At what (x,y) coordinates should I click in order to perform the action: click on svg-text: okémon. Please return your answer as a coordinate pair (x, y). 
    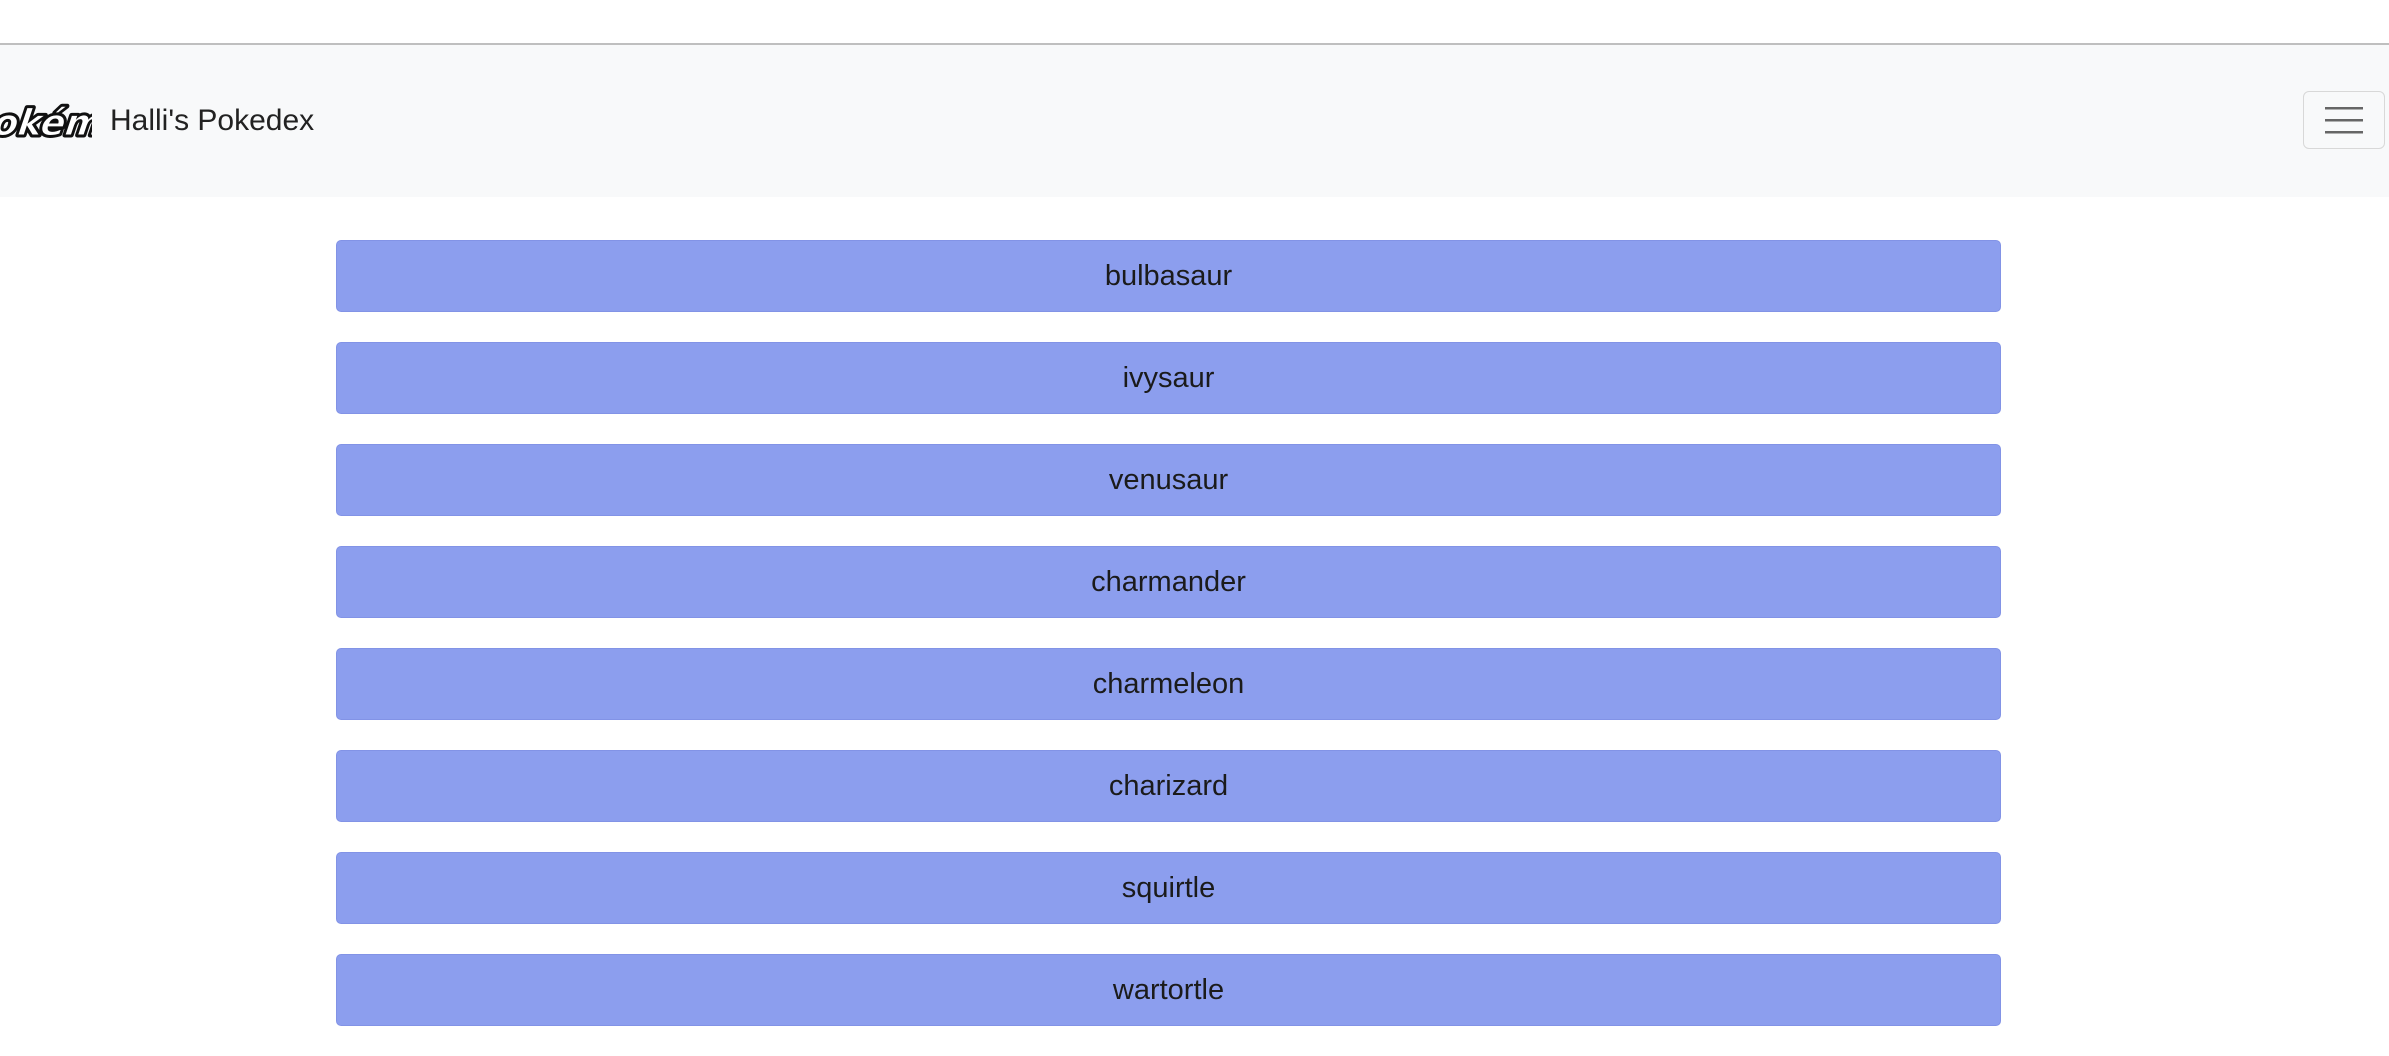
    Looking at the image, I should click on (46, 122).